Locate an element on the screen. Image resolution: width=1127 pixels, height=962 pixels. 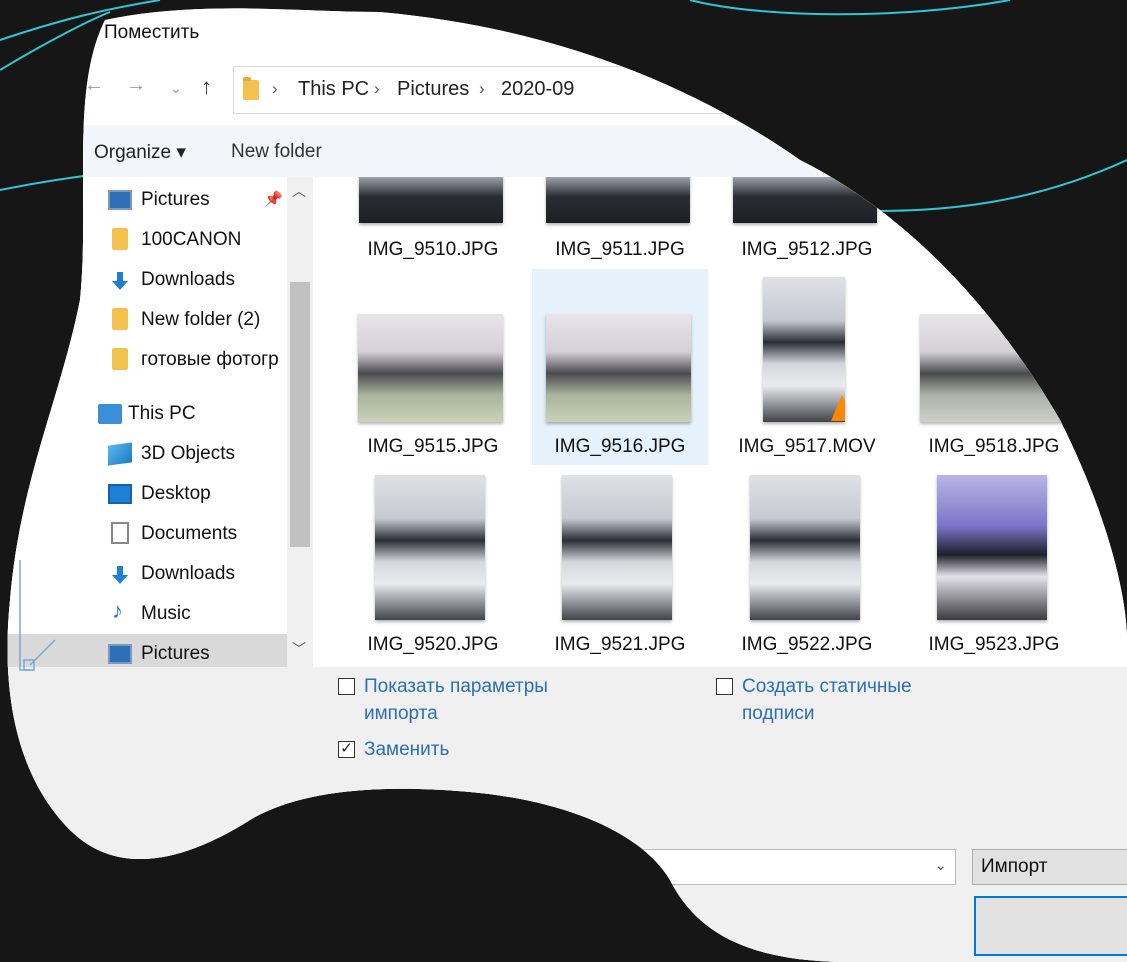
file-name: IMG_9522.JPG is located at coordinates (807, 644).